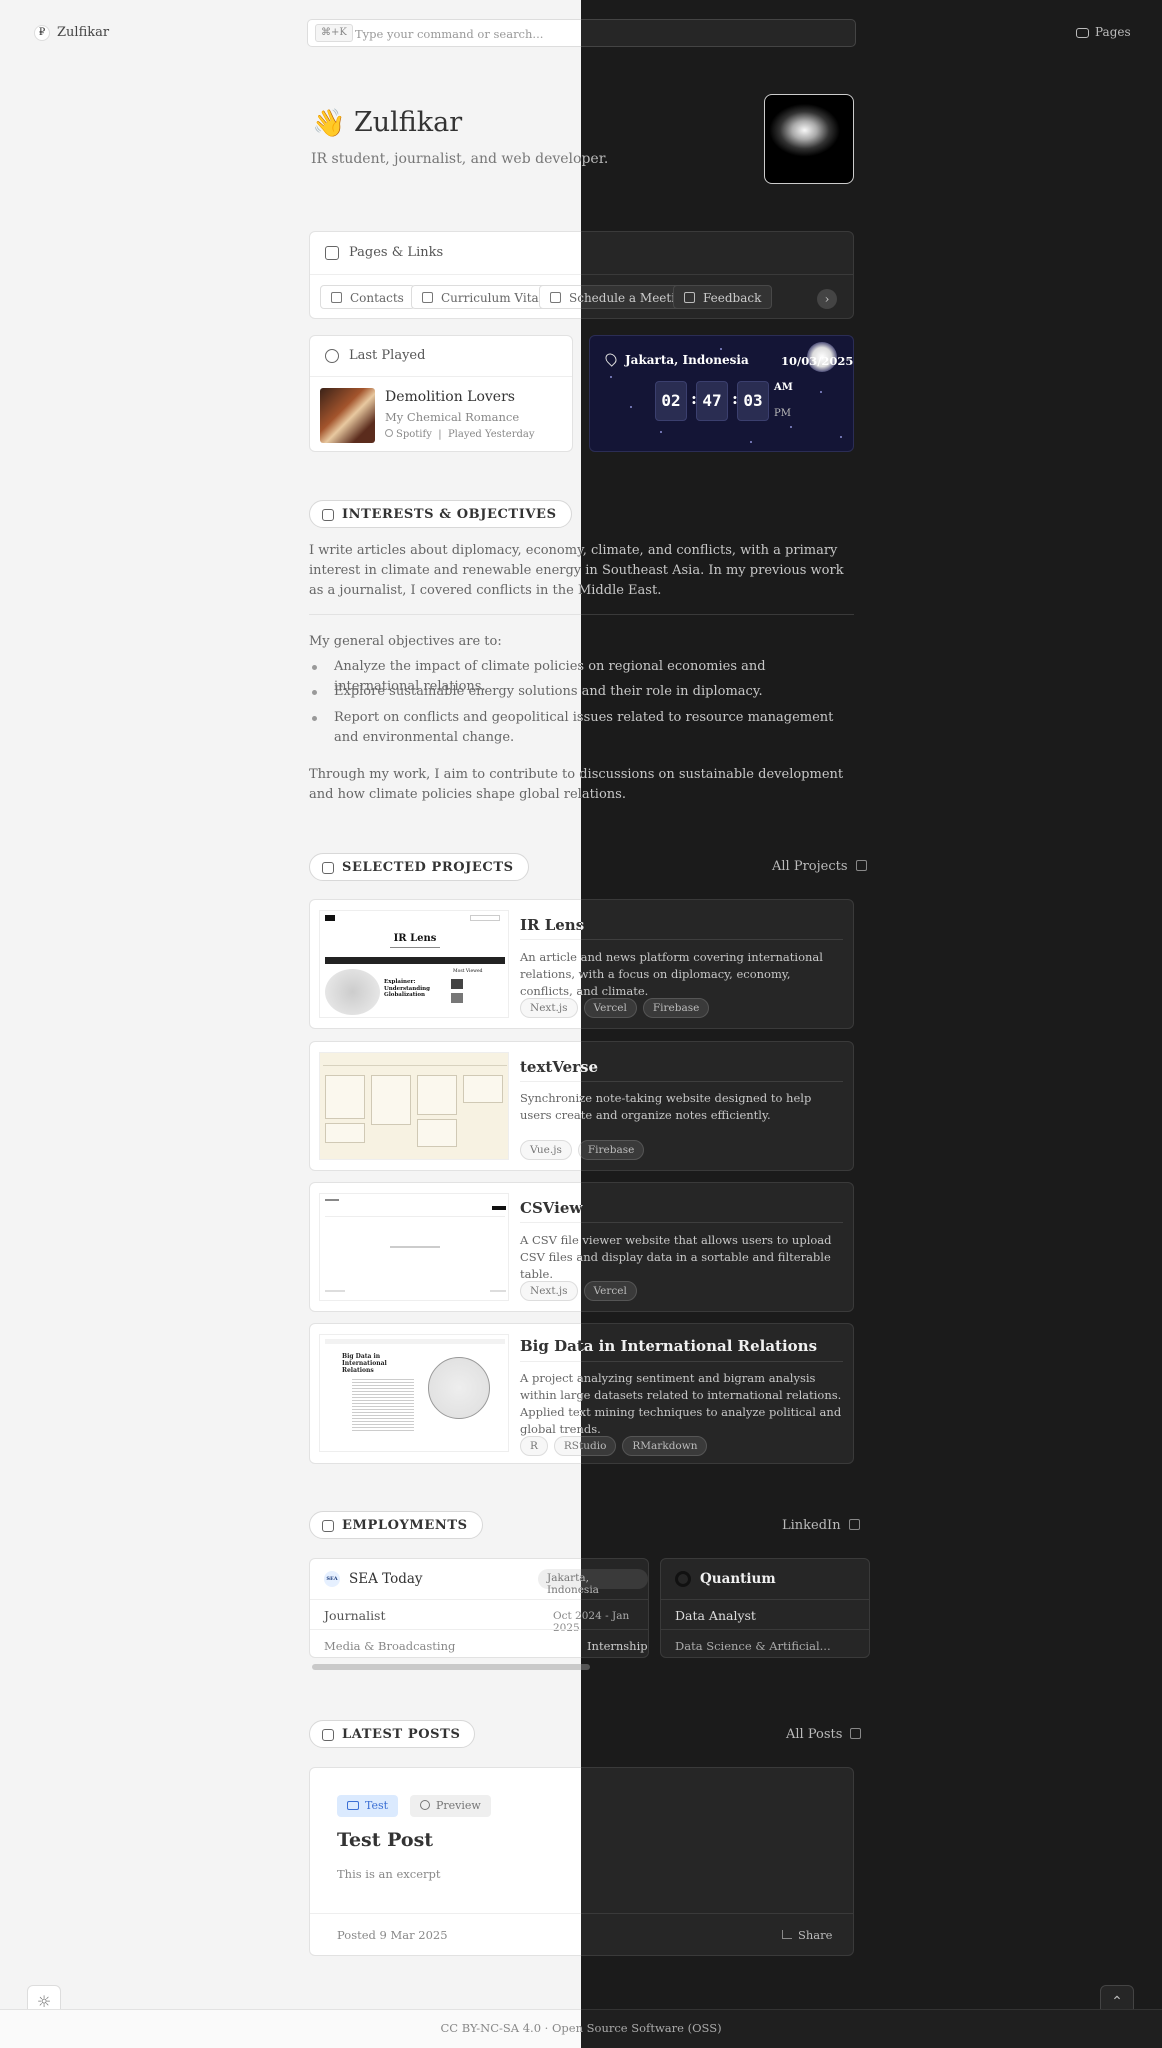 The width and height of the screenshot is (1162, 2048). Describe the element at coordinates (385, 1840) in the screenshot. I see `post-title: Test Post` at that location.